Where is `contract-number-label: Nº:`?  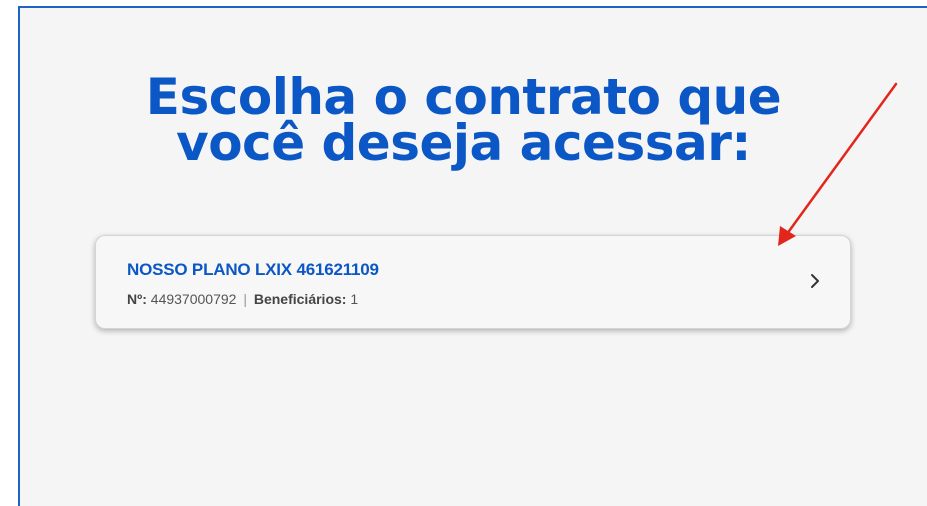 contract-number-label: Nº: is located at coordinates (137, 299).